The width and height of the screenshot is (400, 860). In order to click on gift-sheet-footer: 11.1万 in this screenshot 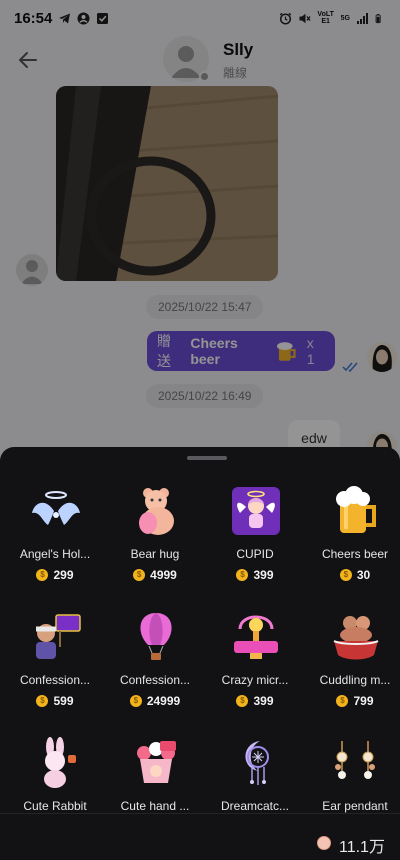, I will do `click(200, 836)`.